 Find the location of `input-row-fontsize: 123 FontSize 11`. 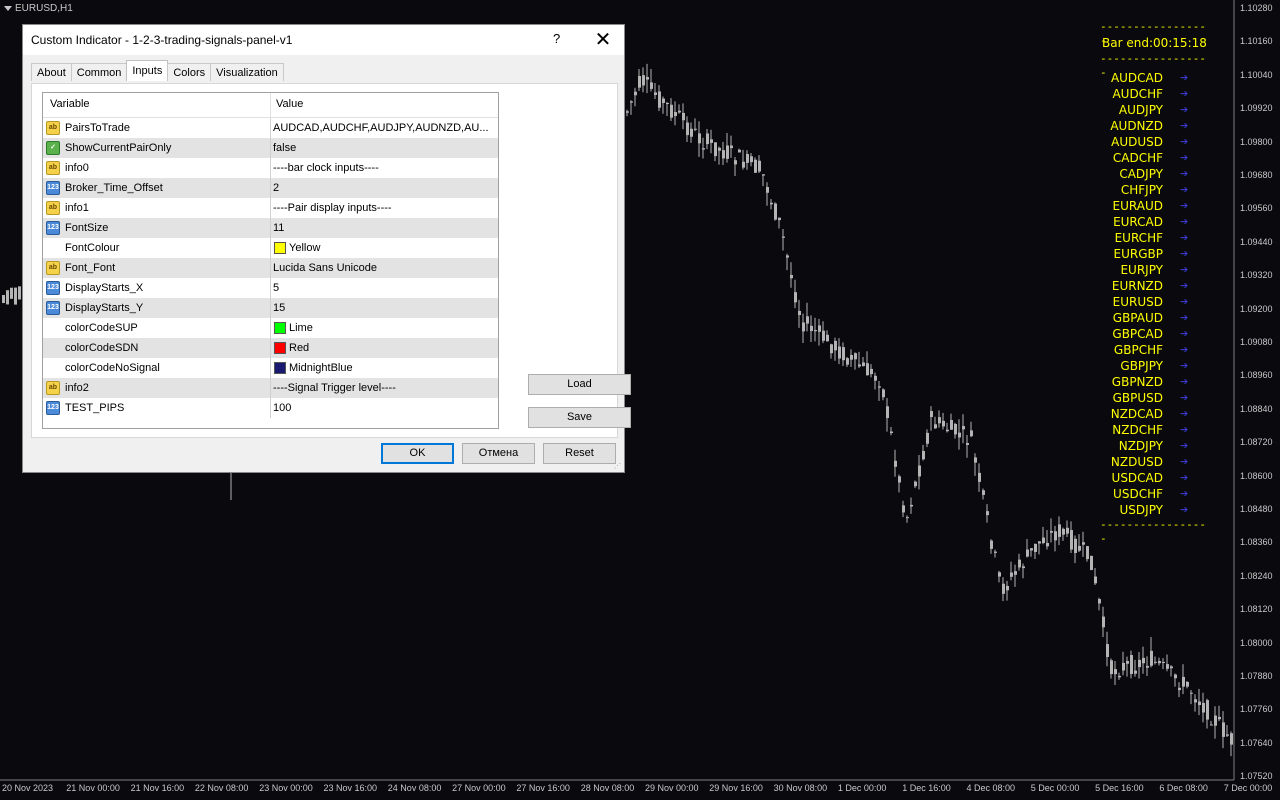

input-row-fontsize: 123 FontSize 11 is located at coordinates (270, 228).